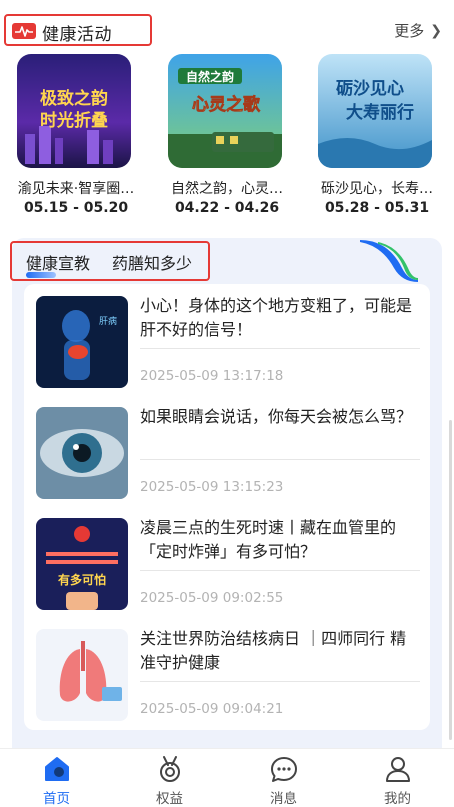 This screenshot has height=807, width=454. Describe the element at coordinates (268, 539) in the screenshot. I see `article-title: 凌晨三点的生死时速丨藏在血管里的「定时炸弹」有多可怕？` at that location.